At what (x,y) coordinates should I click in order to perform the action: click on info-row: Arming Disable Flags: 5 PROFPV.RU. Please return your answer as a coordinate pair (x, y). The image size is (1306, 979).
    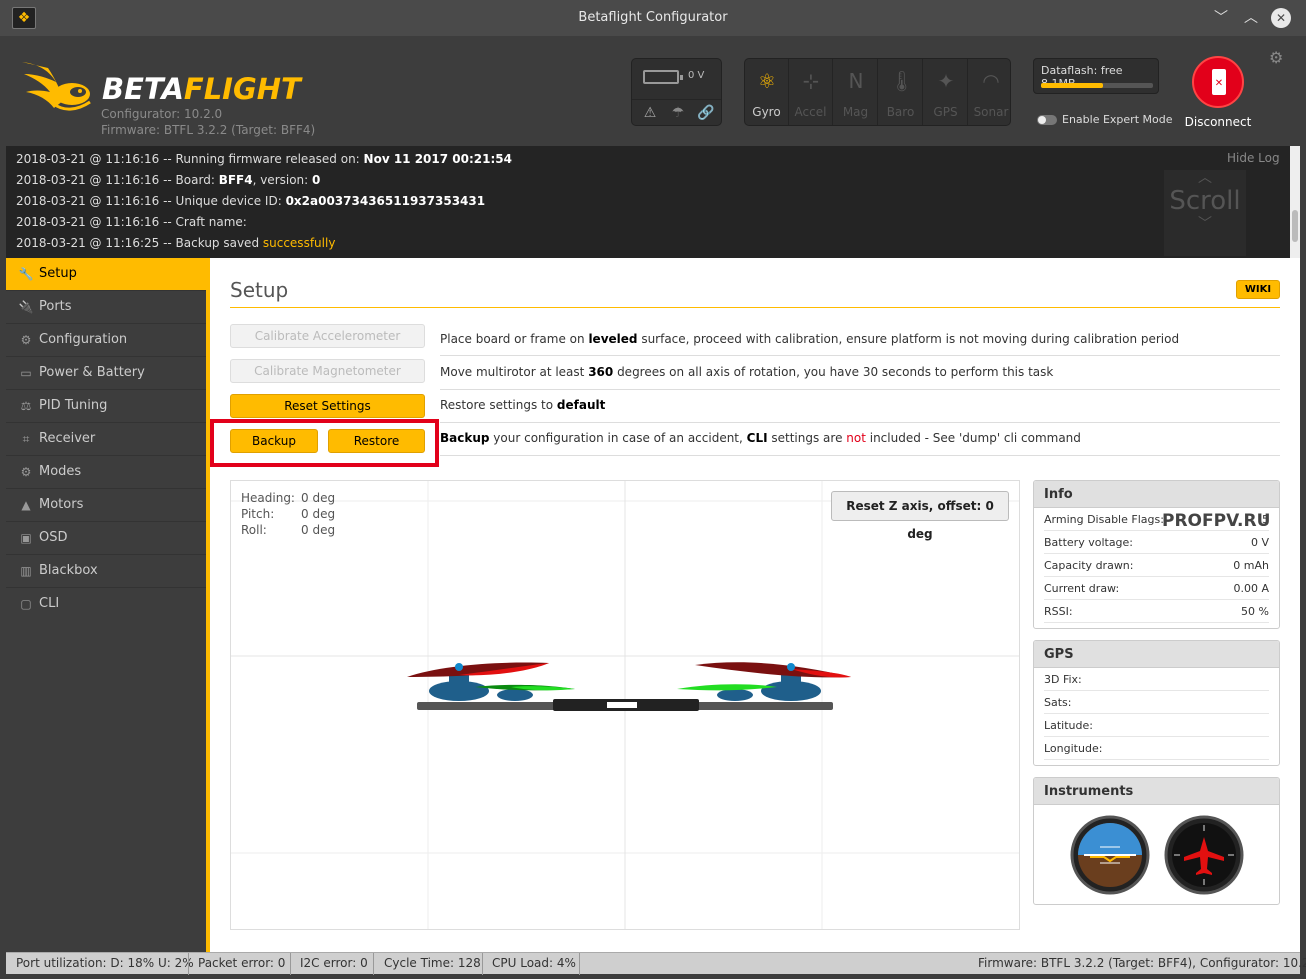
    Looking at the image, I should click on (1157, 519).